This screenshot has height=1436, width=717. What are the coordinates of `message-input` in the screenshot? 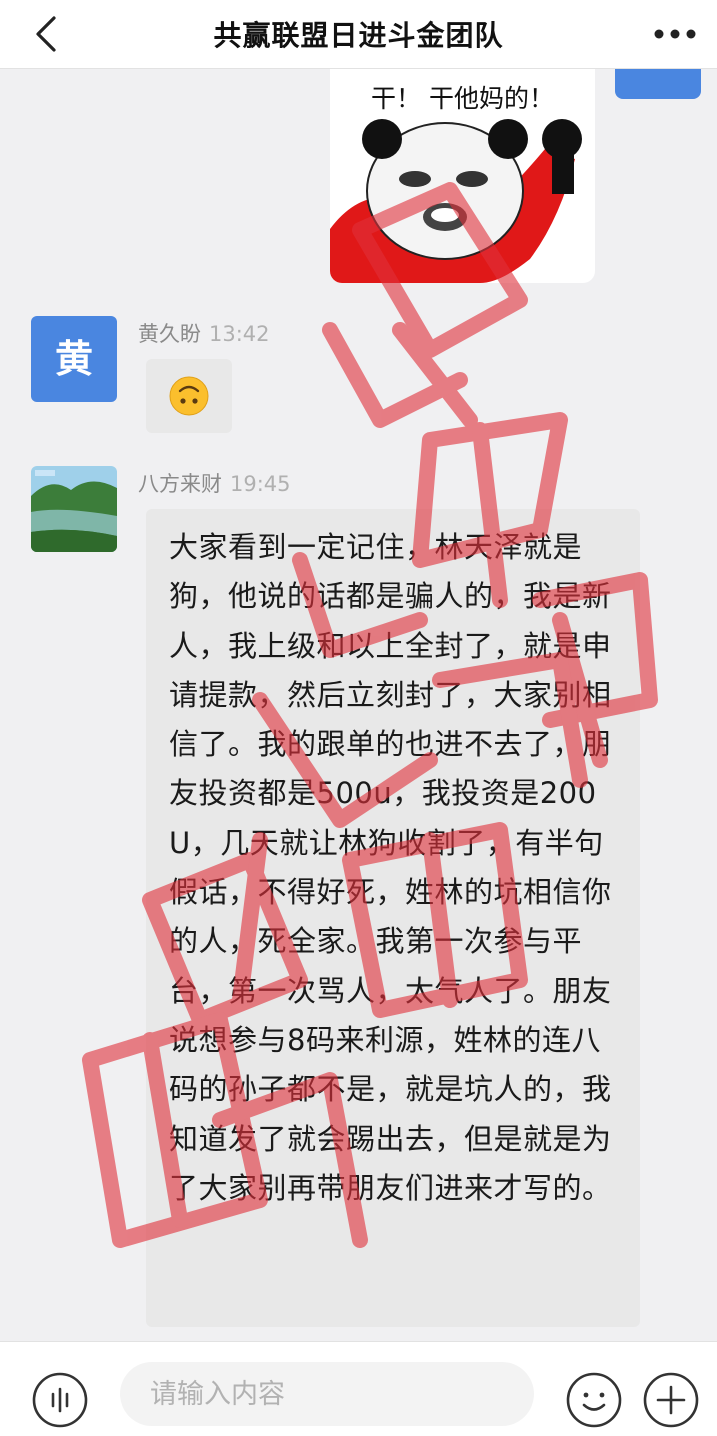 It's located at (327, 1394).